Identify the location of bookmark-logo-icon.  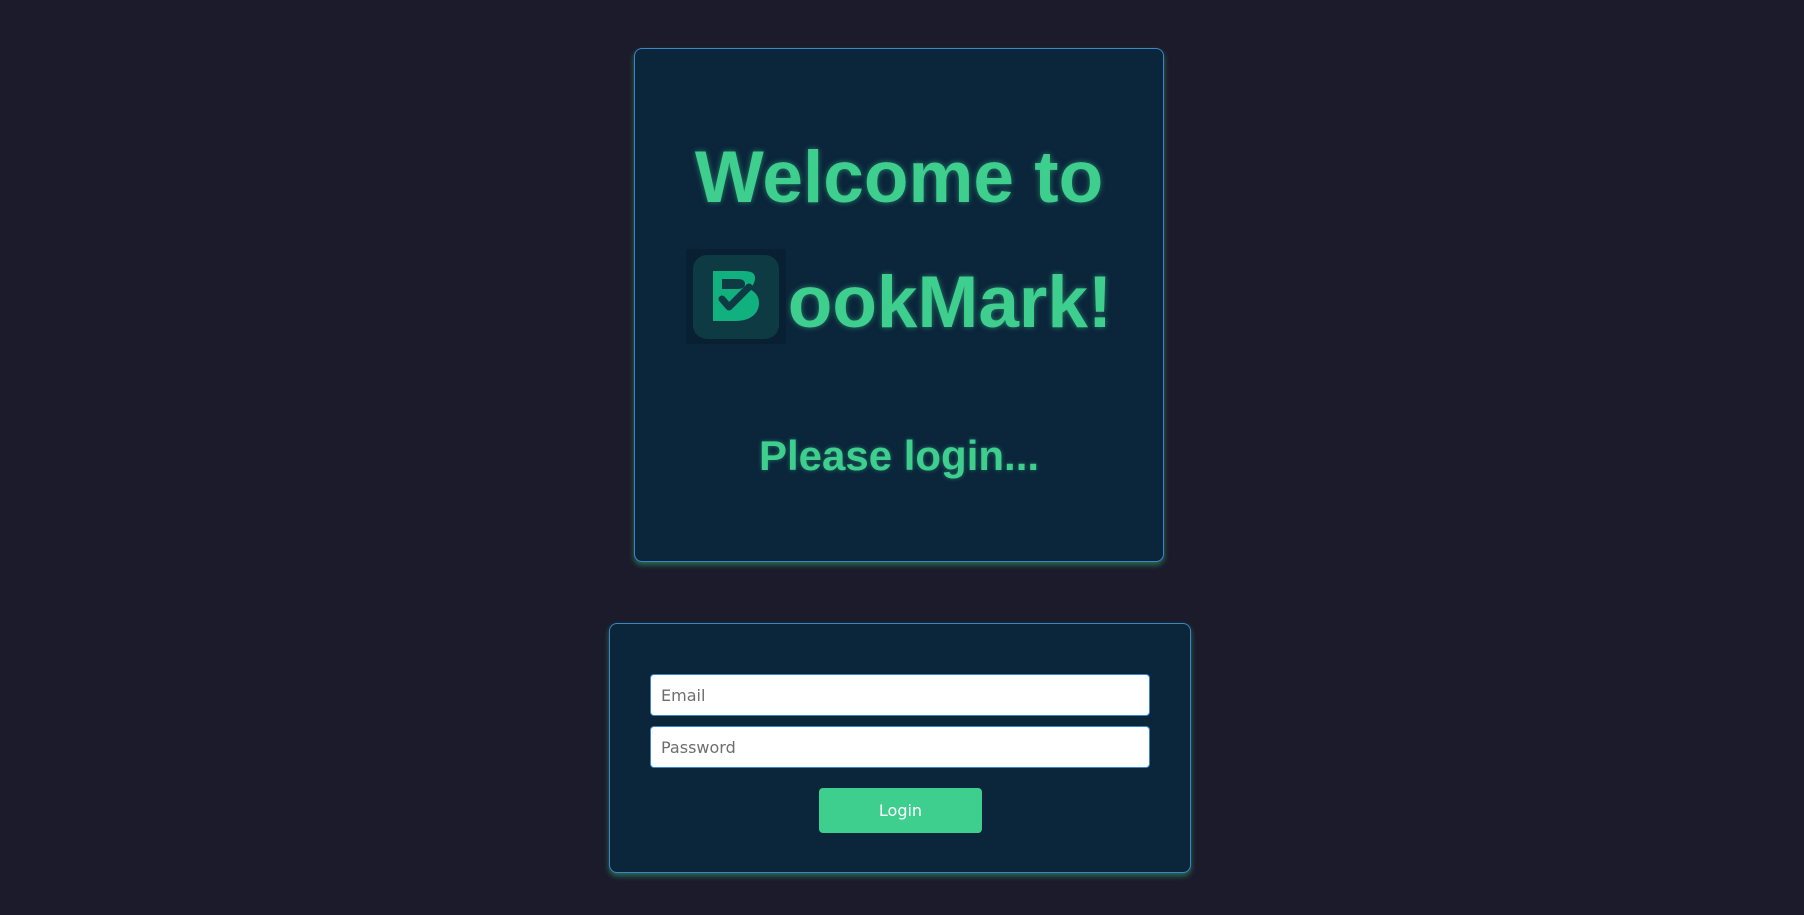
(735, 296).